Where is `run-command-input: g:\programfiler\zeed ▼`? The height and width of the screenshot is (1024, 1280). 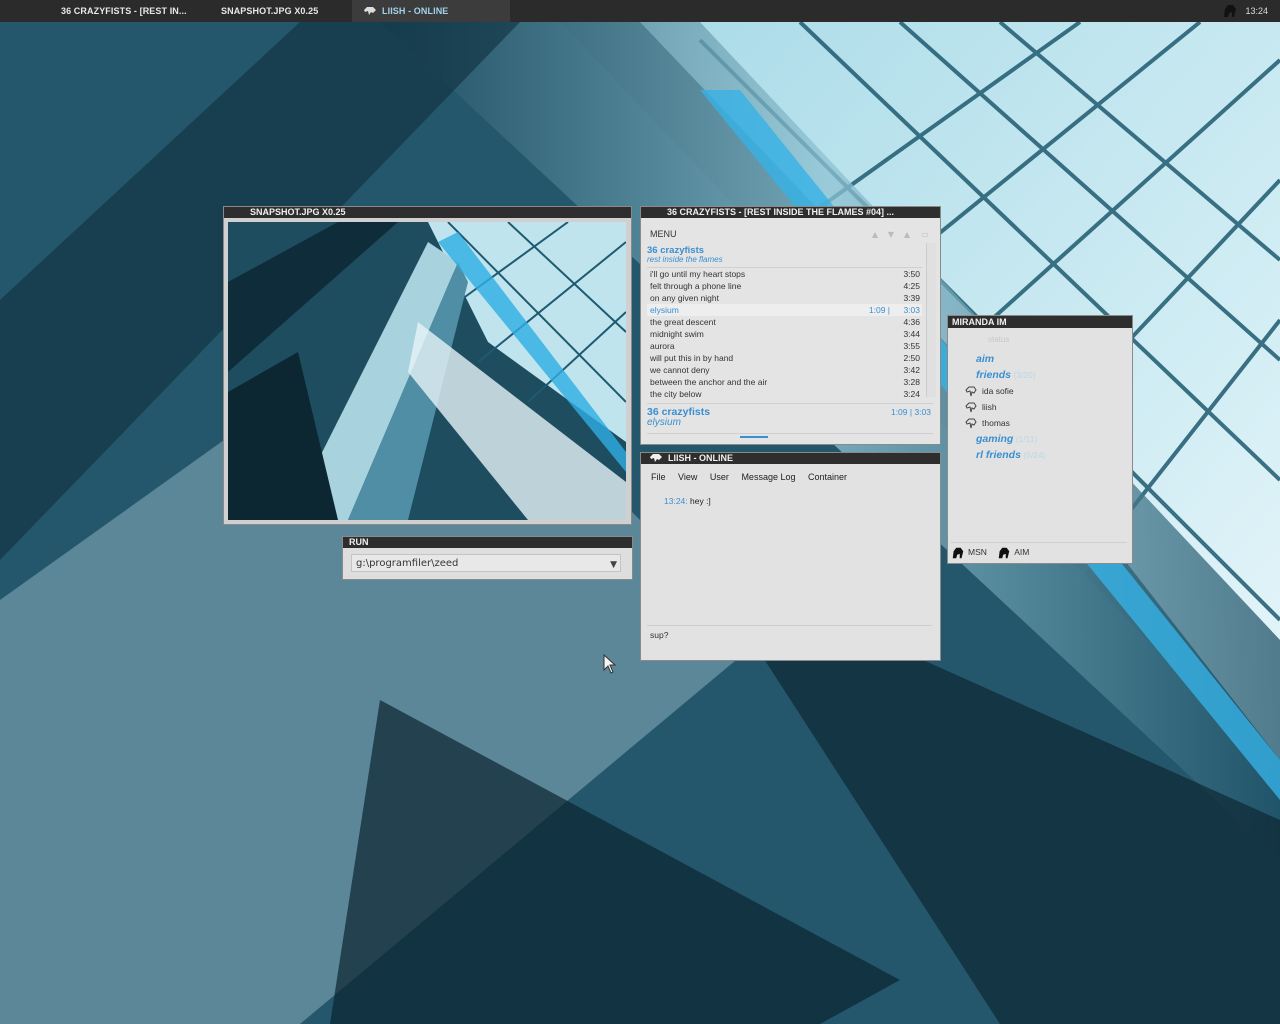 run-command-input: g:\programfiler\zeed ▼ is located at coordinates (486, 563).